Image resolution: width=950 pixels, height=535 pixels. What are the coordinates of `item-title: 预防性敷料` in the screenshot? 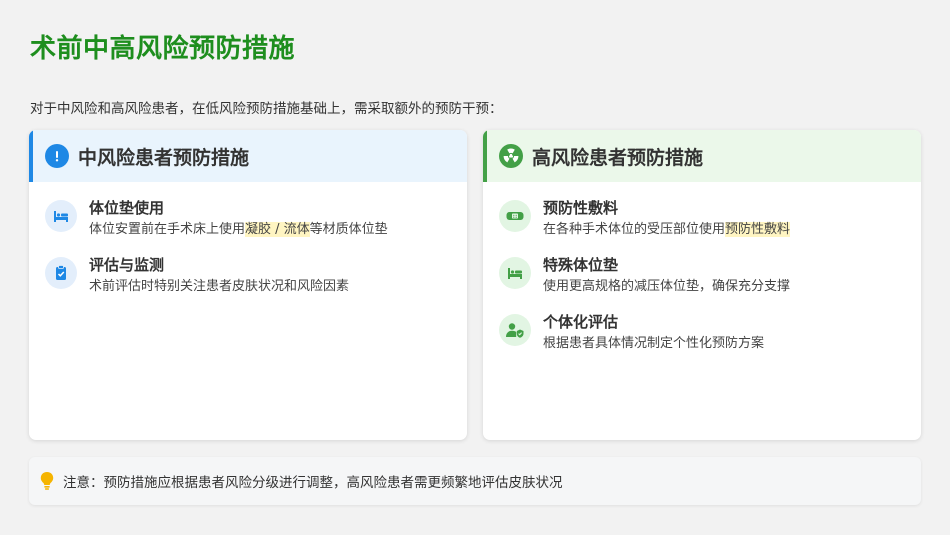 It's located at (581, 208).